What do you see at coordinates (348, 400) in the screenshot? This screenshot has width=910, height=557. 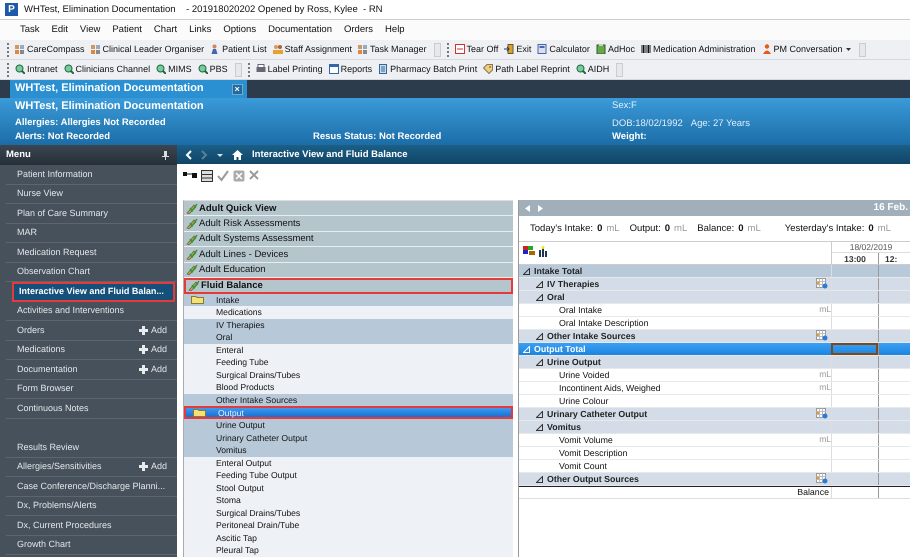 I see `section-item: Other Intake Sources` at bounding box center [348, 400].